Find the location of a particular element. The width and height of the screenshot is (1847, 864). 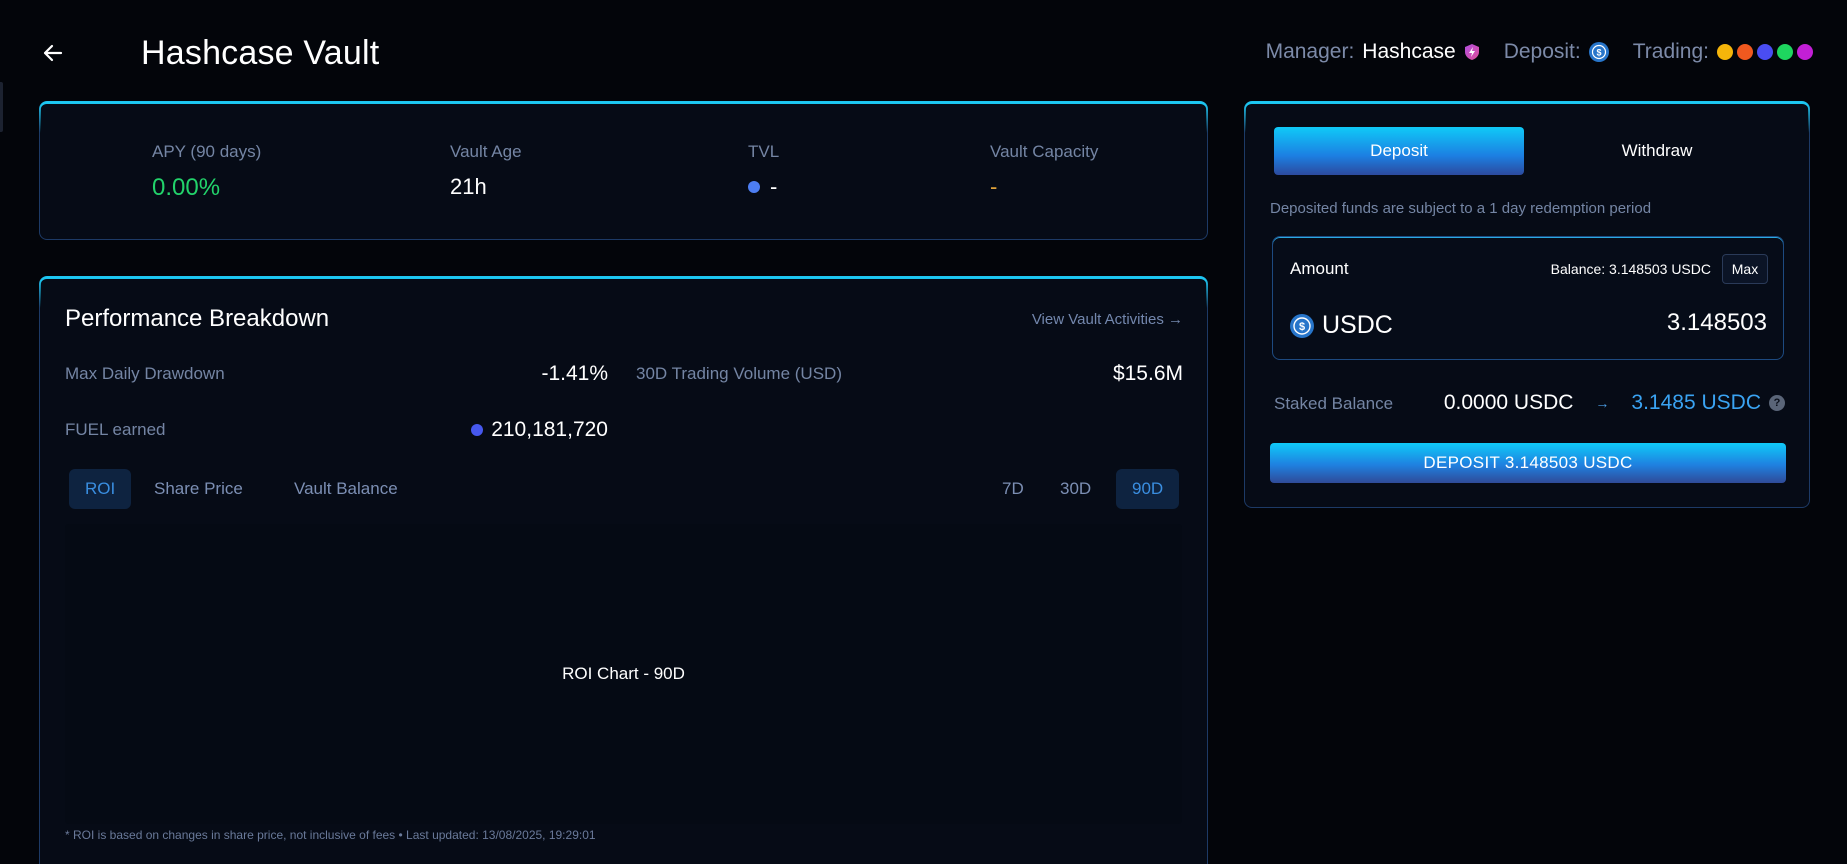

fuel-earned-value-row: 210,181,720 is located at coordinates (539, 430).